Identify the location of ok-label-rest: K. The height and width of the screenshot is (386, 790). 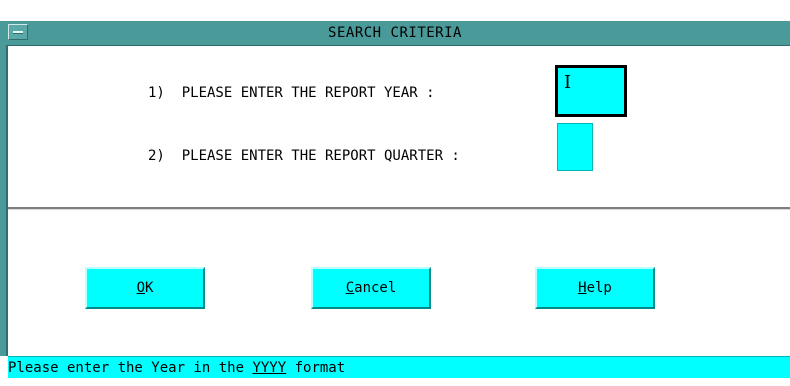
(149, 288).